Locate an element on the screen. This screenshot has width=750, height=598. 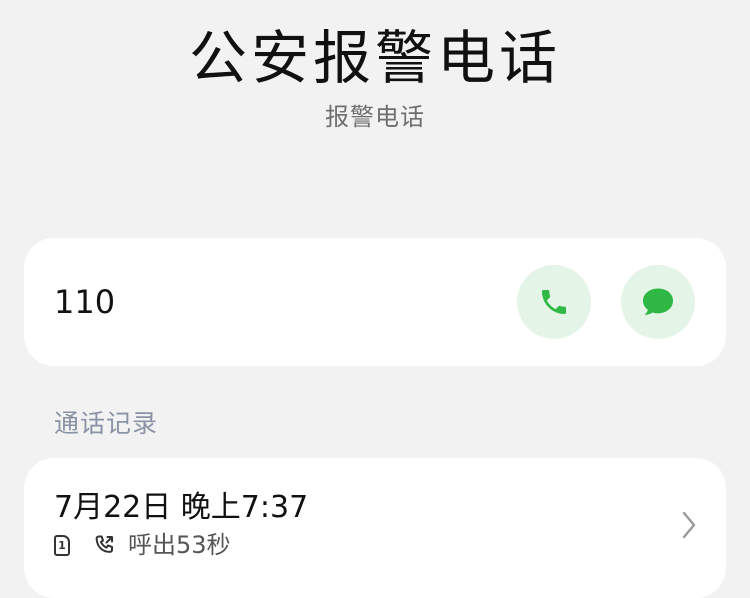
call-log-datetime: 7月22日 晚上7:37 is located at coordinates (181, 507).